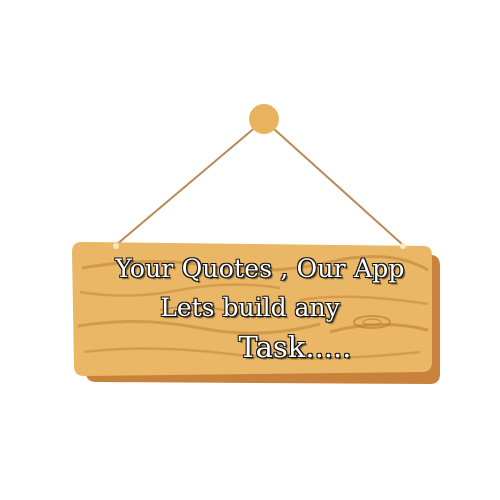 The width and height of the screenshot is (500, 500). I want to click on sign-text-line-2: Lets build any, so click(250, 307).